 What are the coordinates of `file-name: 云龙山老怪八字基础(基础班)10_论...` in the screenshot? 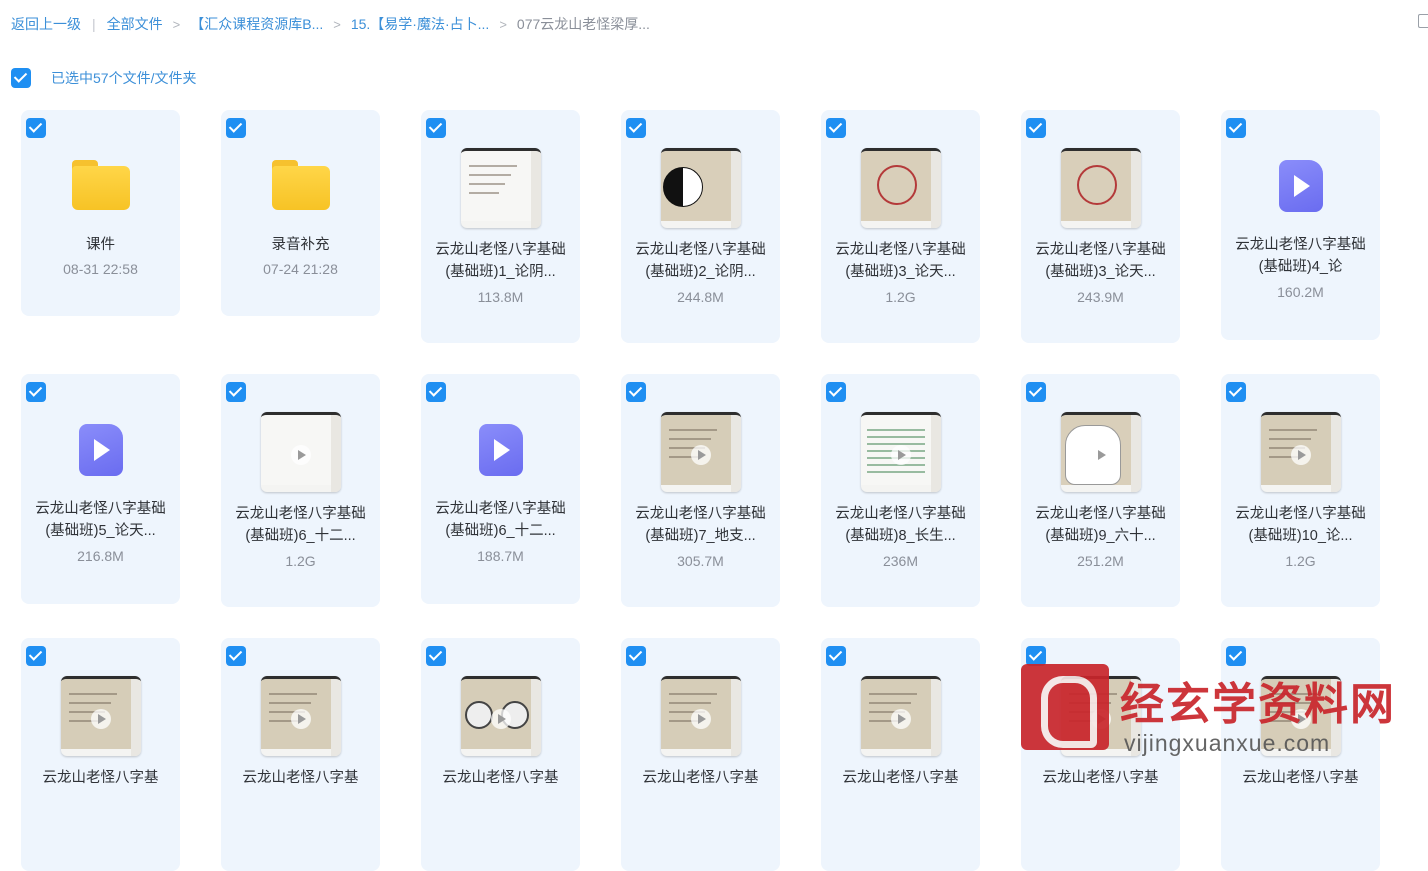 It's located at (1300, 525).